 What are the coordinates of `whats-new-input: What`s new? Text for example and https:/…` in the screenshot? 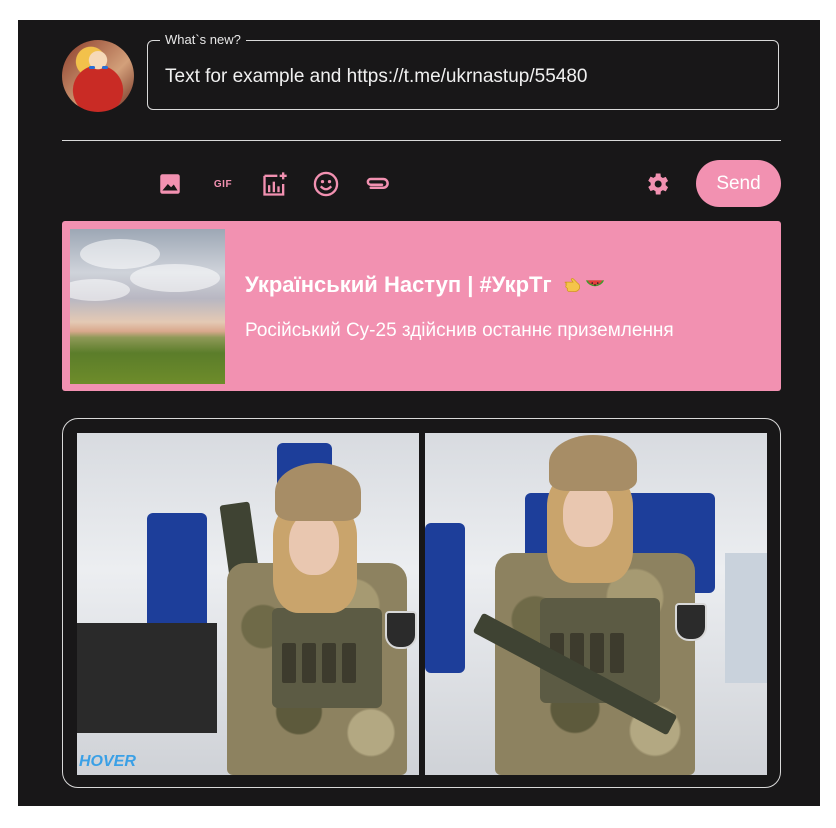 It's located at (463, 71).